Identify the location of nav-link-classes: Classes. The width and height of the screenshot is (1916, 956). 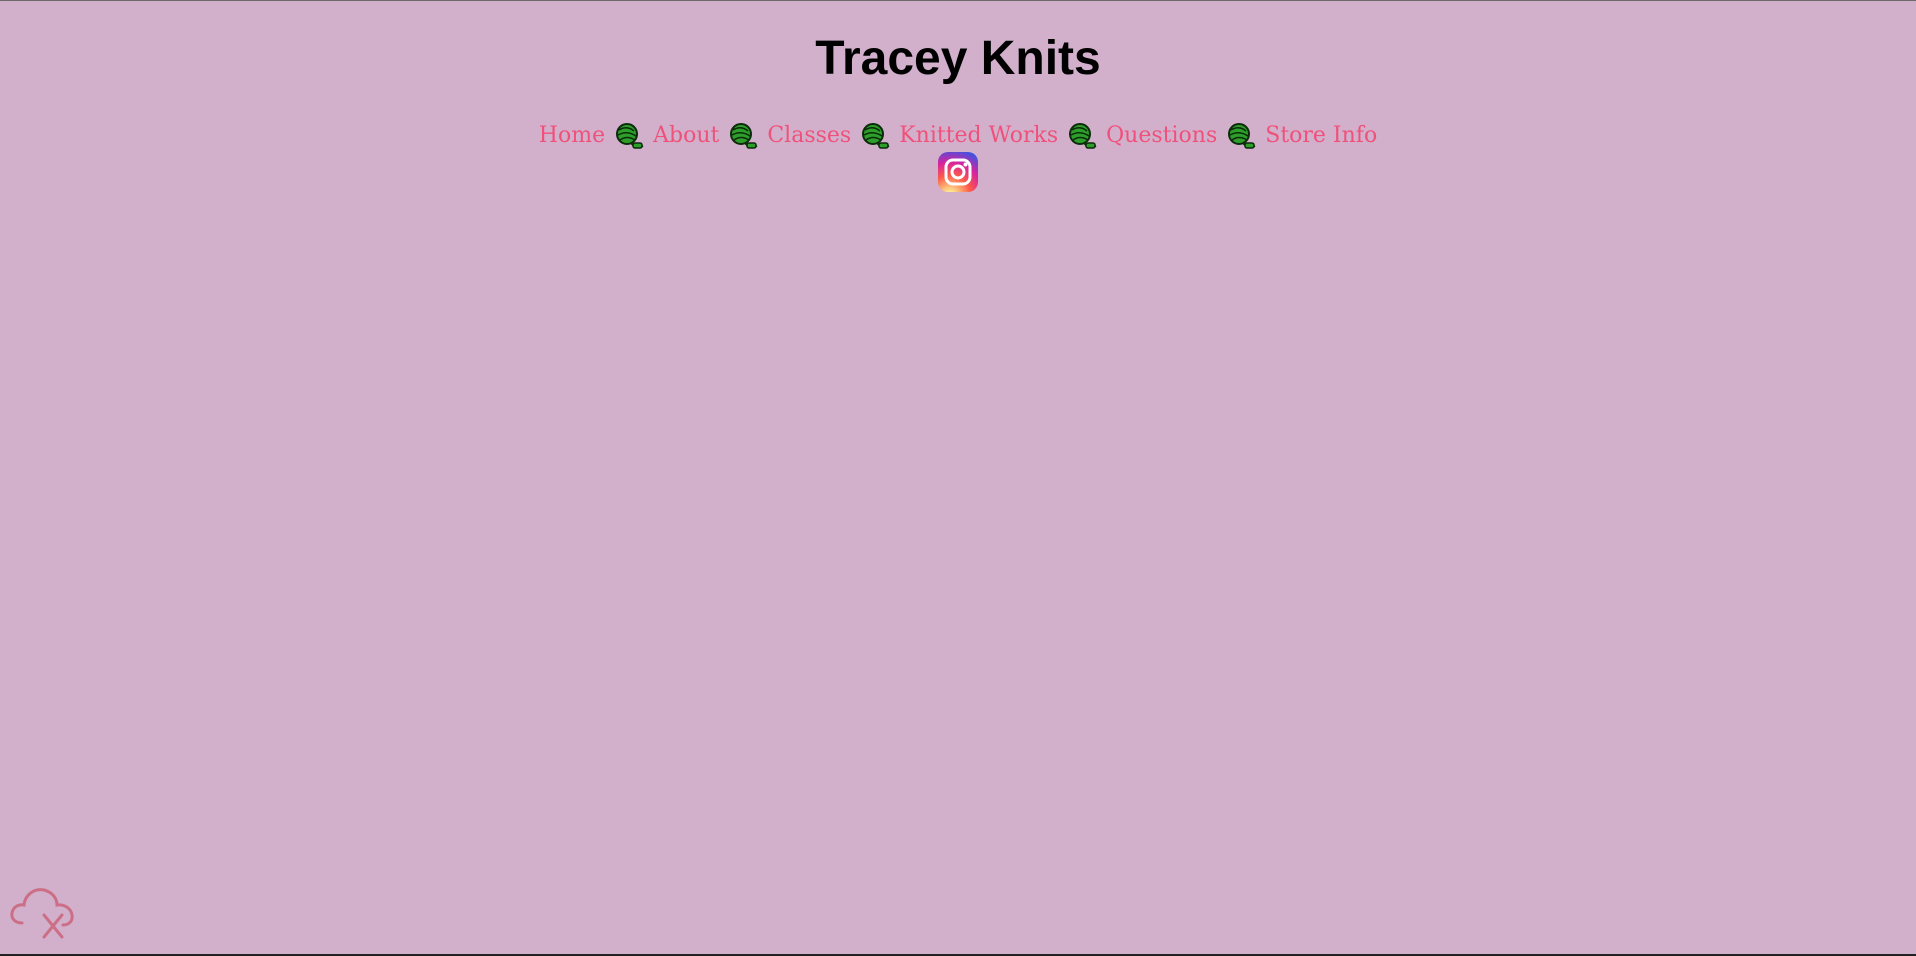
(809, 136).